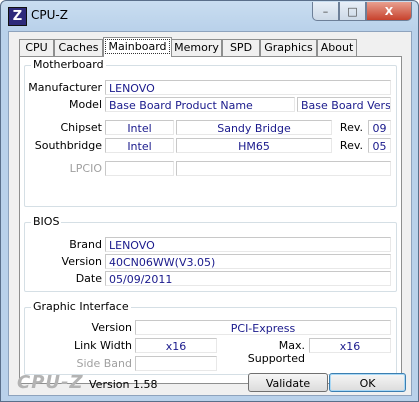 This screenshot has height=402, width=419. Describe the element at coordinates (68, 145) in the screenshot. I see `southbridge-label: Southbridge` at that location.